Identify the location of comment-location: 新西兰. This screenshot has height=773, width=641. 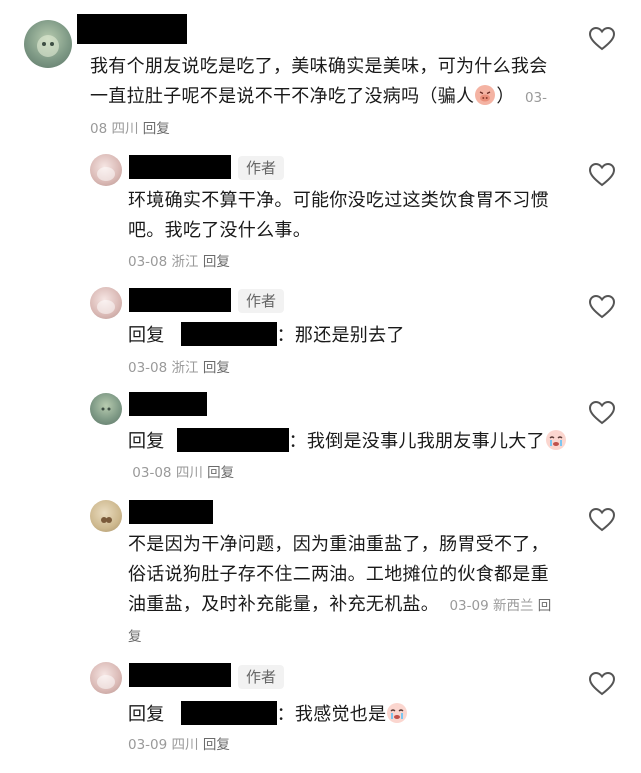
(513, 606).